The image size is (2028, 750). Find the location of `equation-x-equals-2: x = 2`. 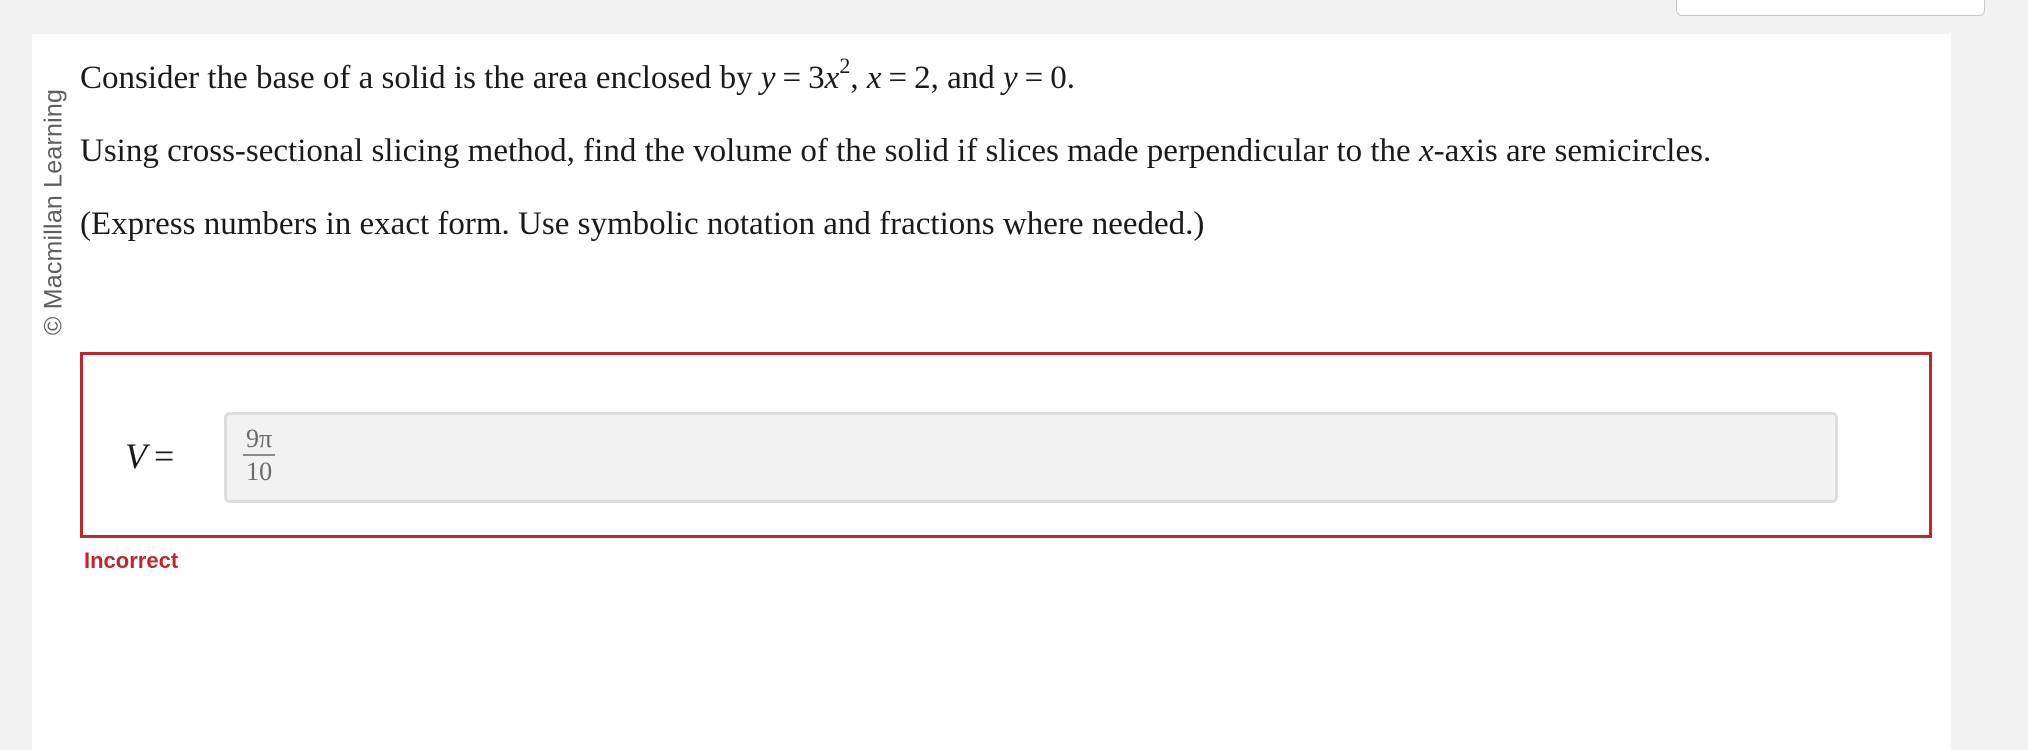

equation-x-equals-2: x = 2 is located at coordinates (899, 78).